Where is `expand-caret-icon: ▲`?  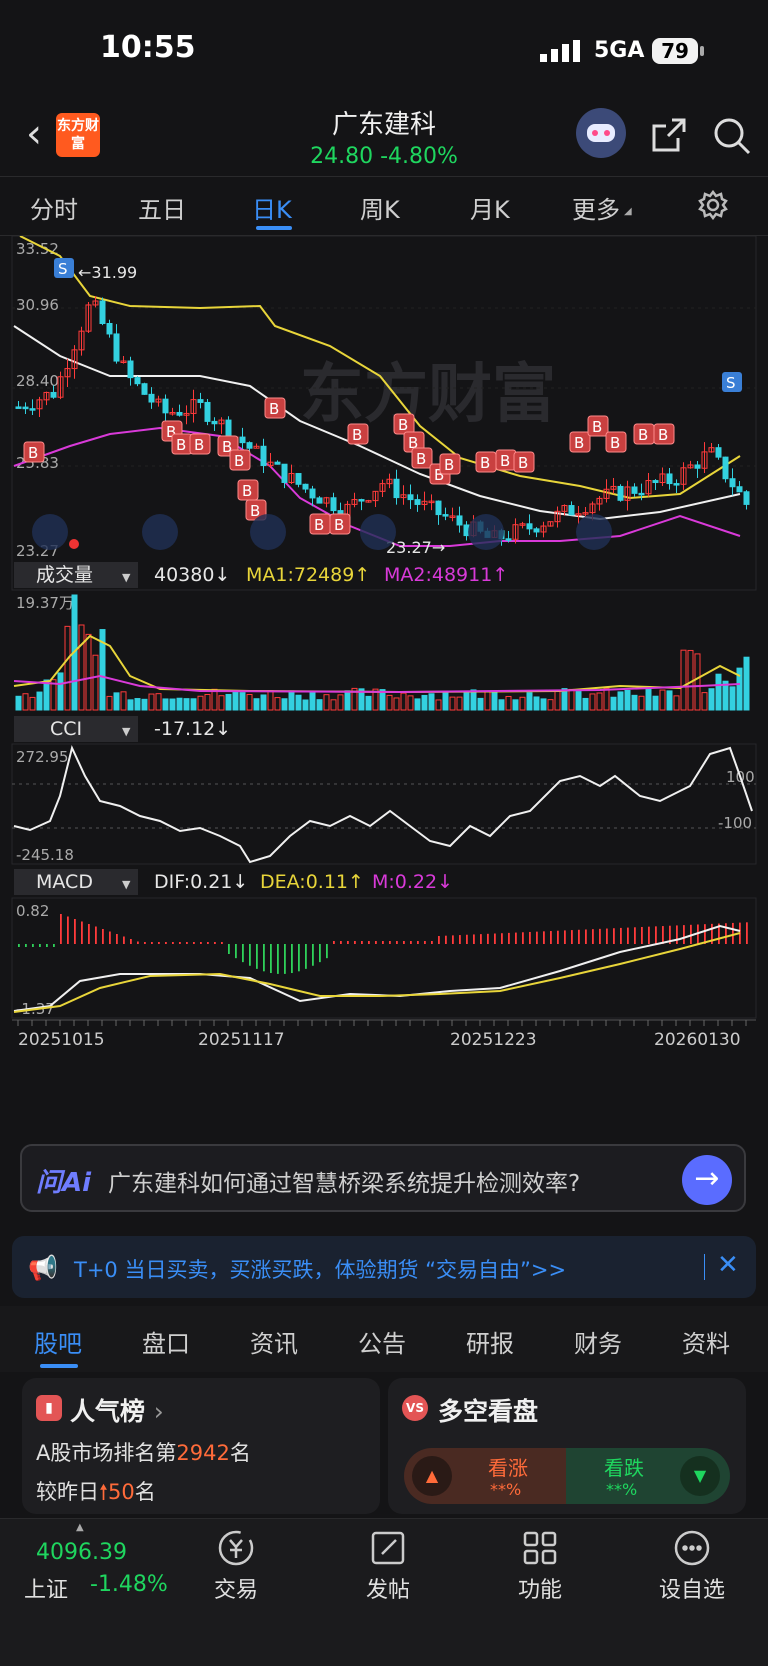
expand-caret-icon: ▲ is located at coordinates (80, 1527).